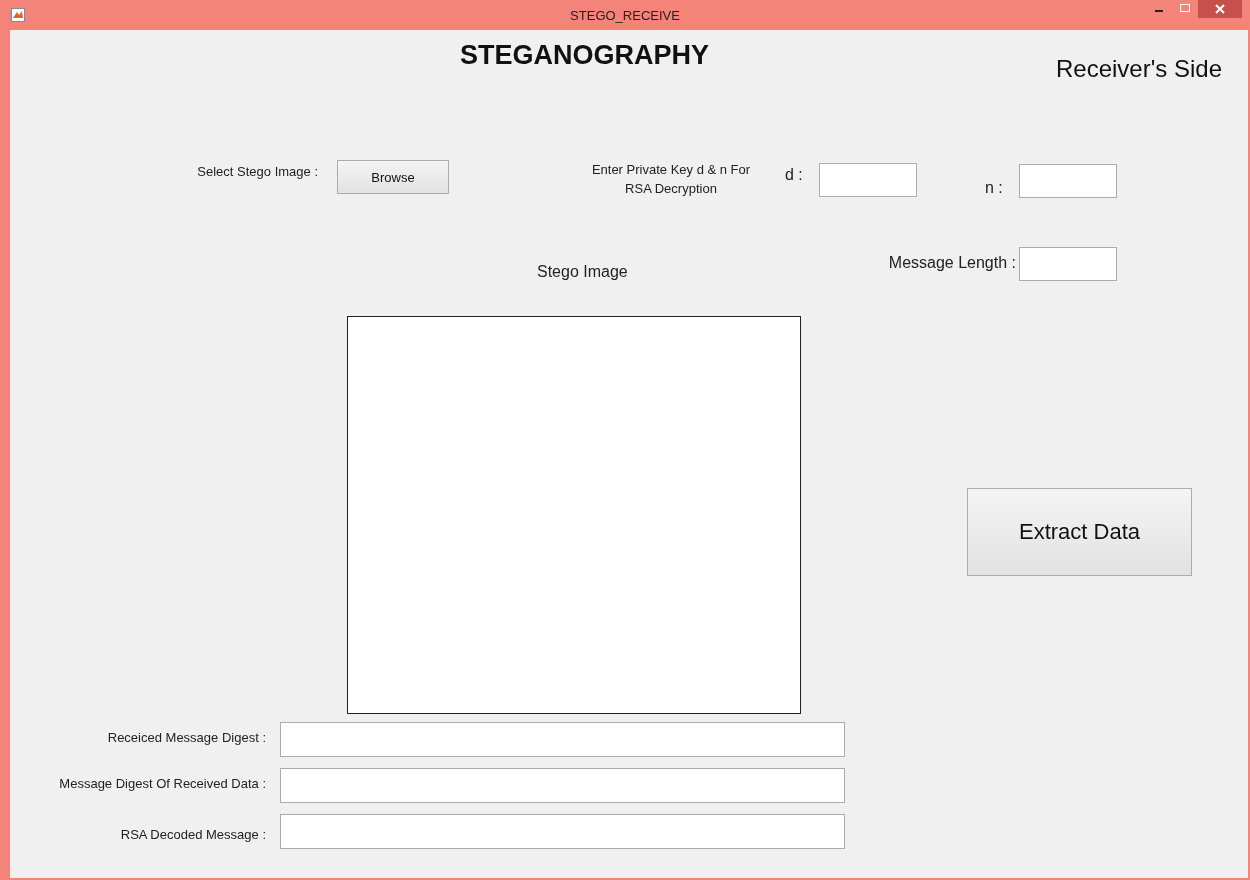 This screenshot has width=1250, height=880. Describe the element at coordinates (585, 55) in the screenshot. I see `app-heading: STEGANOGRAPHY` at that location.